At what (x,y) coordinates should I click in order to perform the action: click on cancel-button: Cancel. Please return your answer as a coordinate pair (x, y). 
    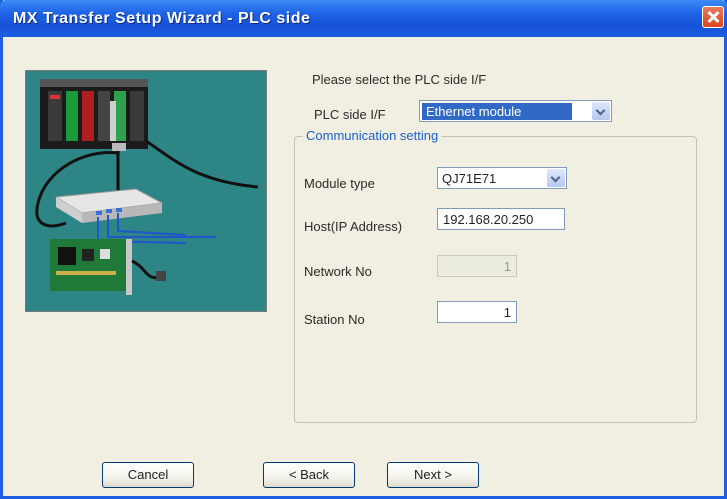
    Looking at the image, I should click on (148, 475).